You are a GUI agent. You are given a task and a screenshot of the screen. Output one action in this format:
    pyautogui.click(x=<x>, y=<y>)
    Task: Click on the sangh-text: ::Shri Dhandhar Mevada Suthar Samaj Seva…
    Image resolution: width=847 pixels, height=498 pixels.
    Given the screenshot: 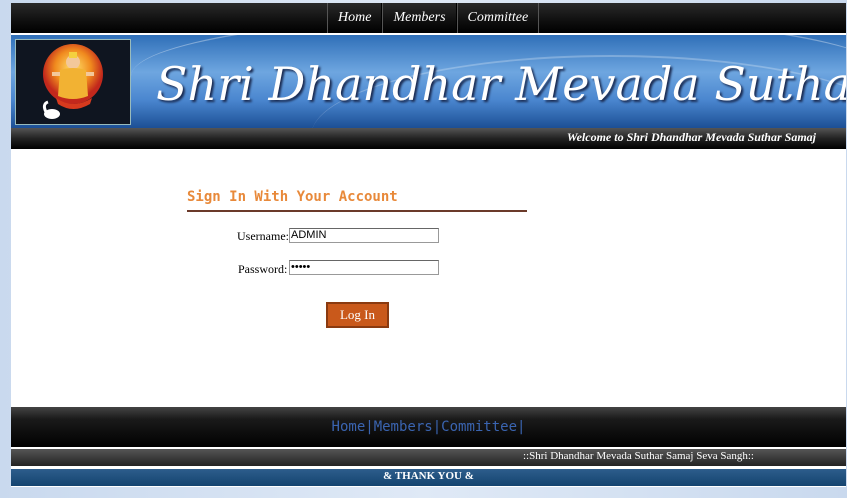 What is the action you would take?
    pyautogui.click(x=638, y=456)
    